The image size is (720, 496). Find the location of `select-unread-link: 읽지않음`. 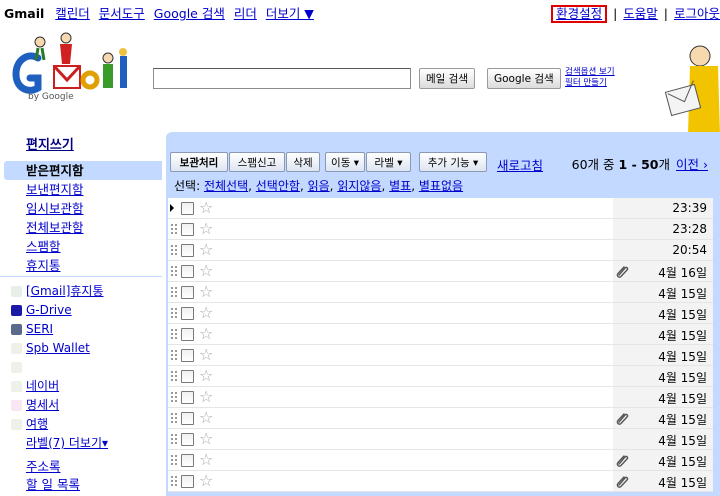

select-unread-link: 읽지않음 is located at coordinates (359, 186).